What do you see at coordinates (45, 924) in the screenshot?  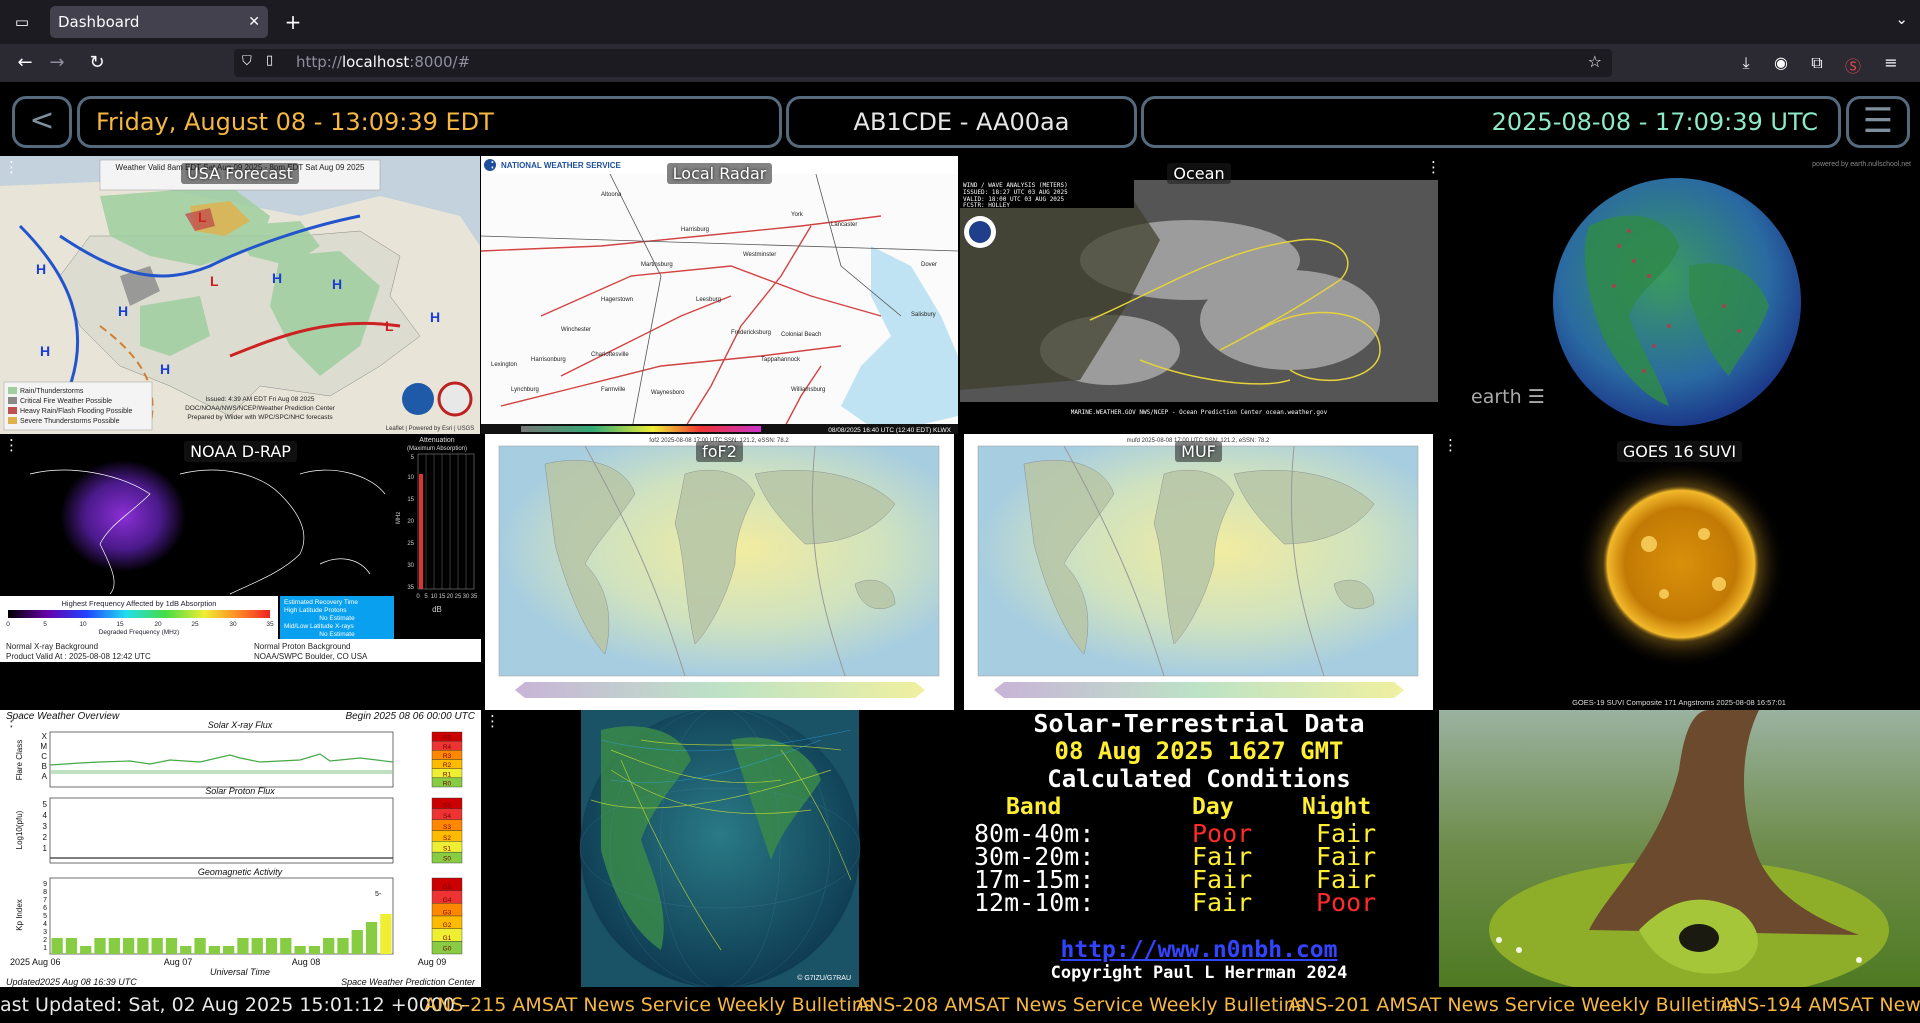 I see `kp-tick: 4` at bounding box center [45, 924].